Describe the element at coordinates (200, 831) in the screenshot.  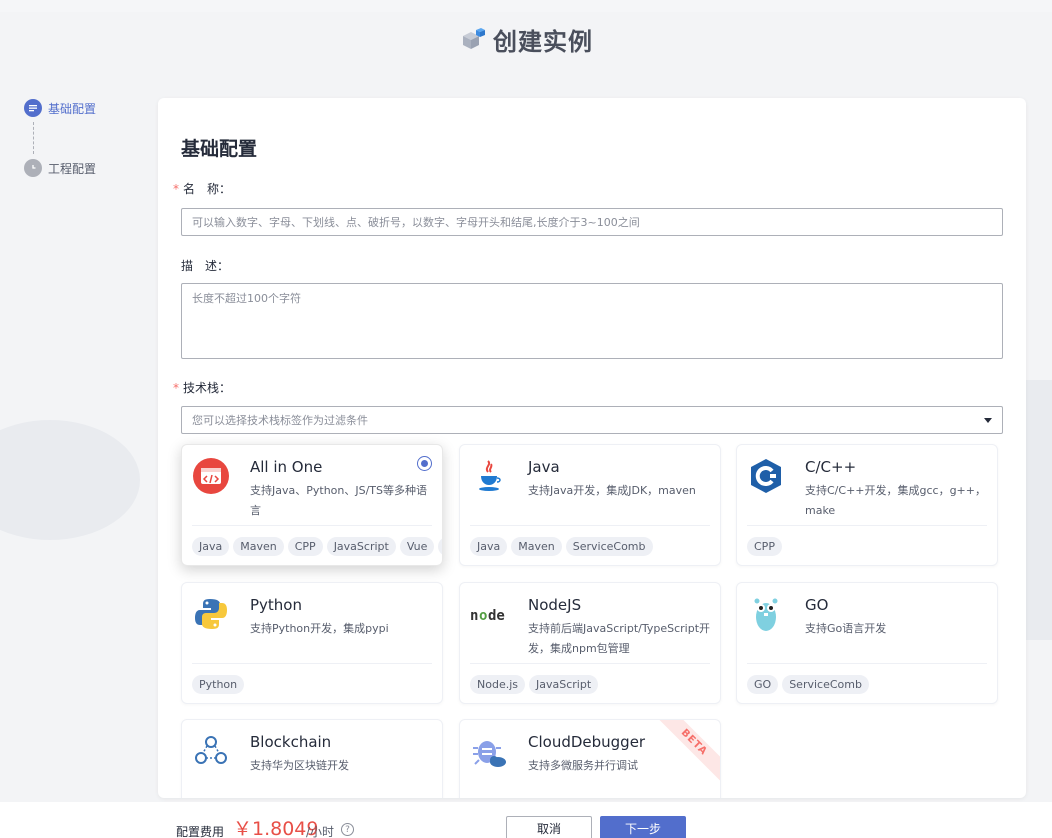
I see `fee-label: 配置费用` at that location.